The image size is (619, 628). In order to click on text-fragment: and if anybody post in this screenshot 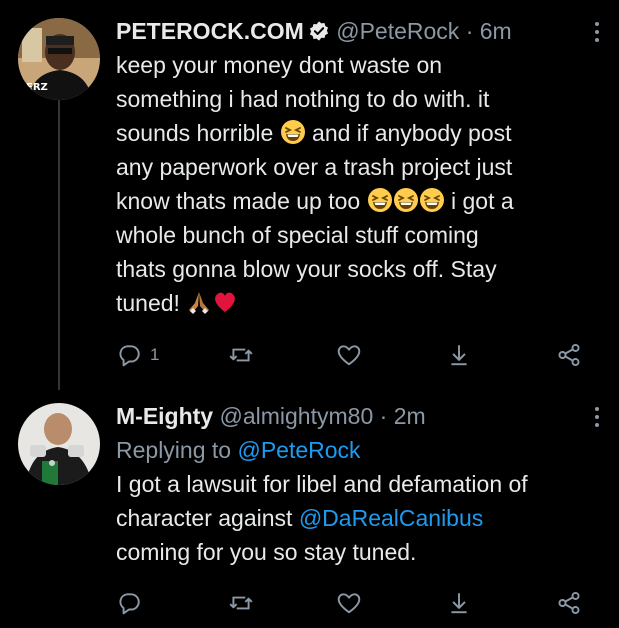, I will do `click(412, 133)`.